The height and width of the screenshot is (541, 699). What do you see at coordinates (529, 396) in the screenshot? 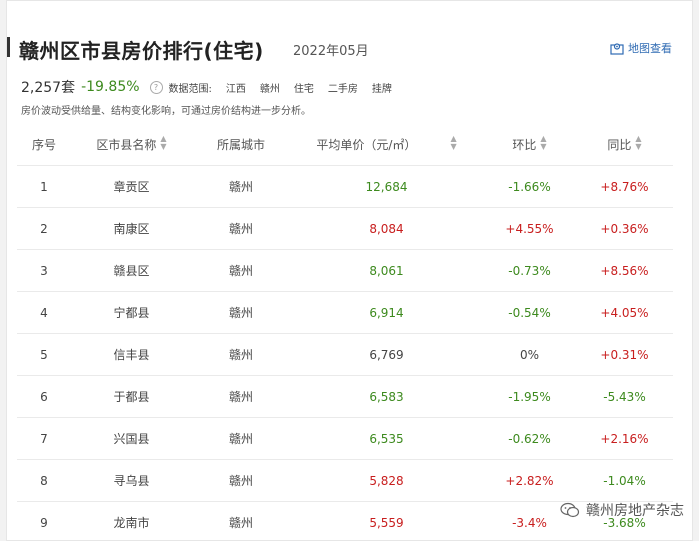
I see `mom-change-cell: -1.95%` at bounding box center [529, 396].